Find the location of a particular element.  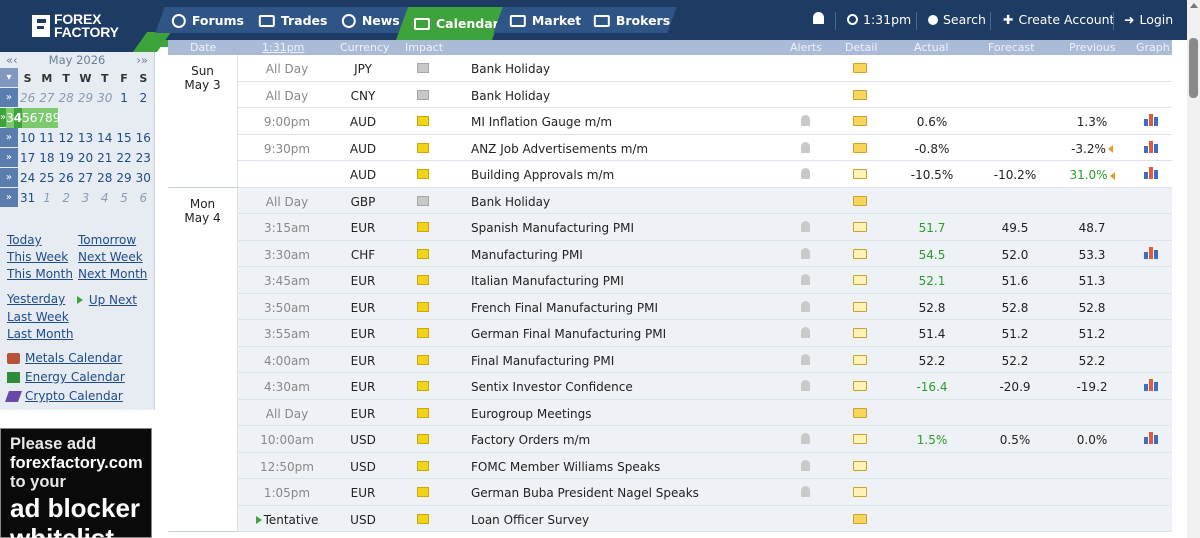

calendar-day: 30 is located at coordinates (143, 178).